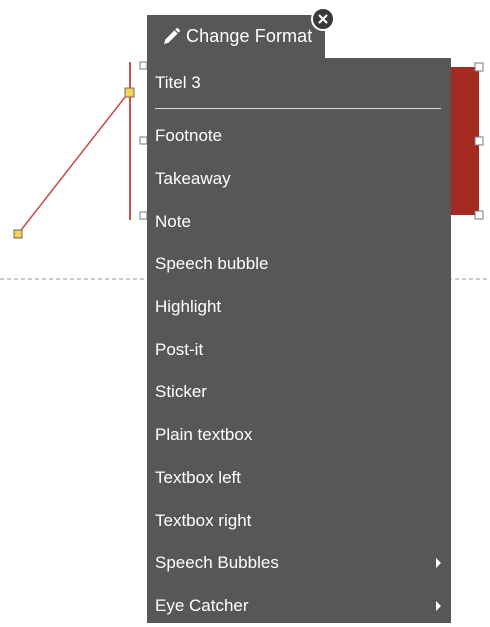 This screenshot has width=490, height=627. I want to click on menu-item-plain-textbox: Plain textbox, so click(299, 435).